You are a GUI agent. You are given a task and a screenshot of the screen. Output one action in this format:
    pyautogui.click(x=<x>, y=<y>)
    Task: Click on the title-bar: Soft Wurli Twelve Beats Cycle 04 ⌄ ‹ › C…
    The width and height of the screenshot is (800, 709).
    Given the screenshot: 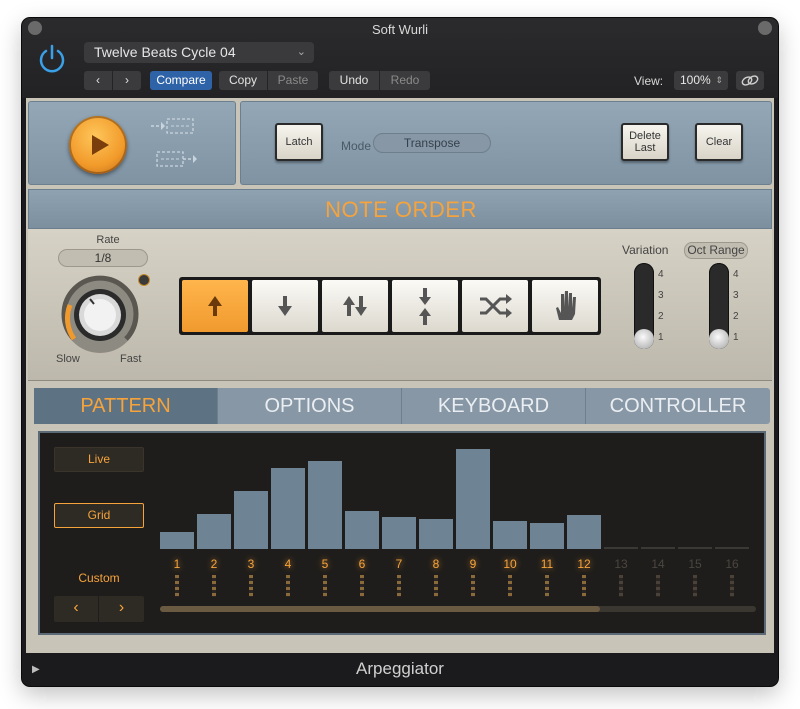 What is the action you would take?
    pyautogui.click(x=400, y=58)
    